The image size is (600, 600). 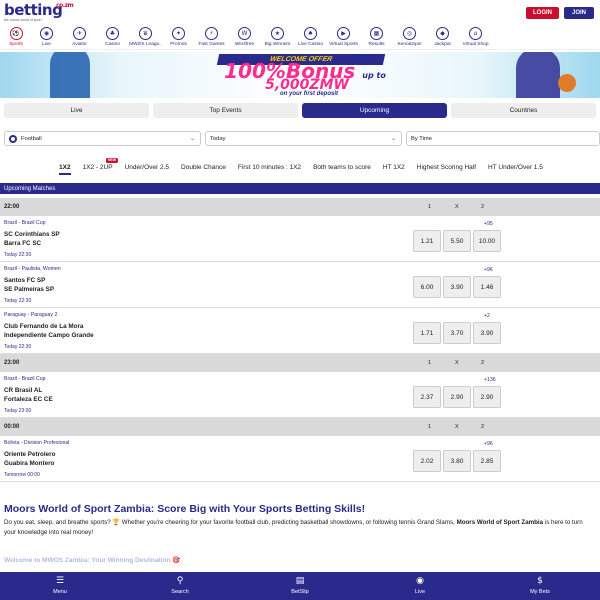 What do you see at coordinates (457, 461) in the screenshot?
I see `odds-draw-button: 3.80` at bounding box center [457, 461].